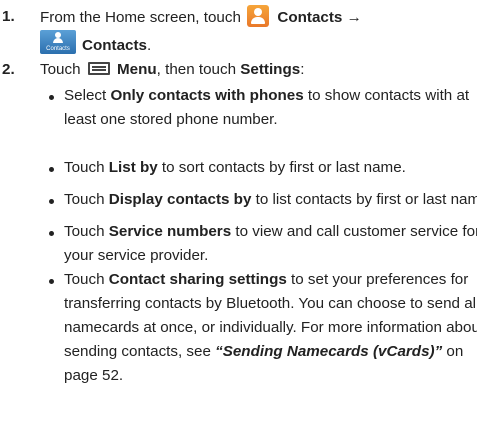  Describe the element at coordinates (170, 231) in the screenshot. I see `bullet-term: Service numbers` at that location.